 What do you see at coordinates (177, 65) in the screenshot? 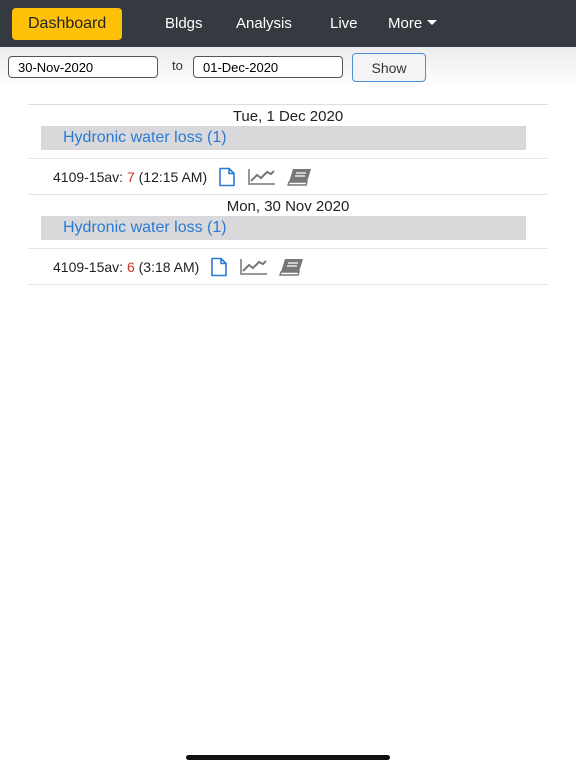
I see `to-label: to` at bounding box center [177, 65].